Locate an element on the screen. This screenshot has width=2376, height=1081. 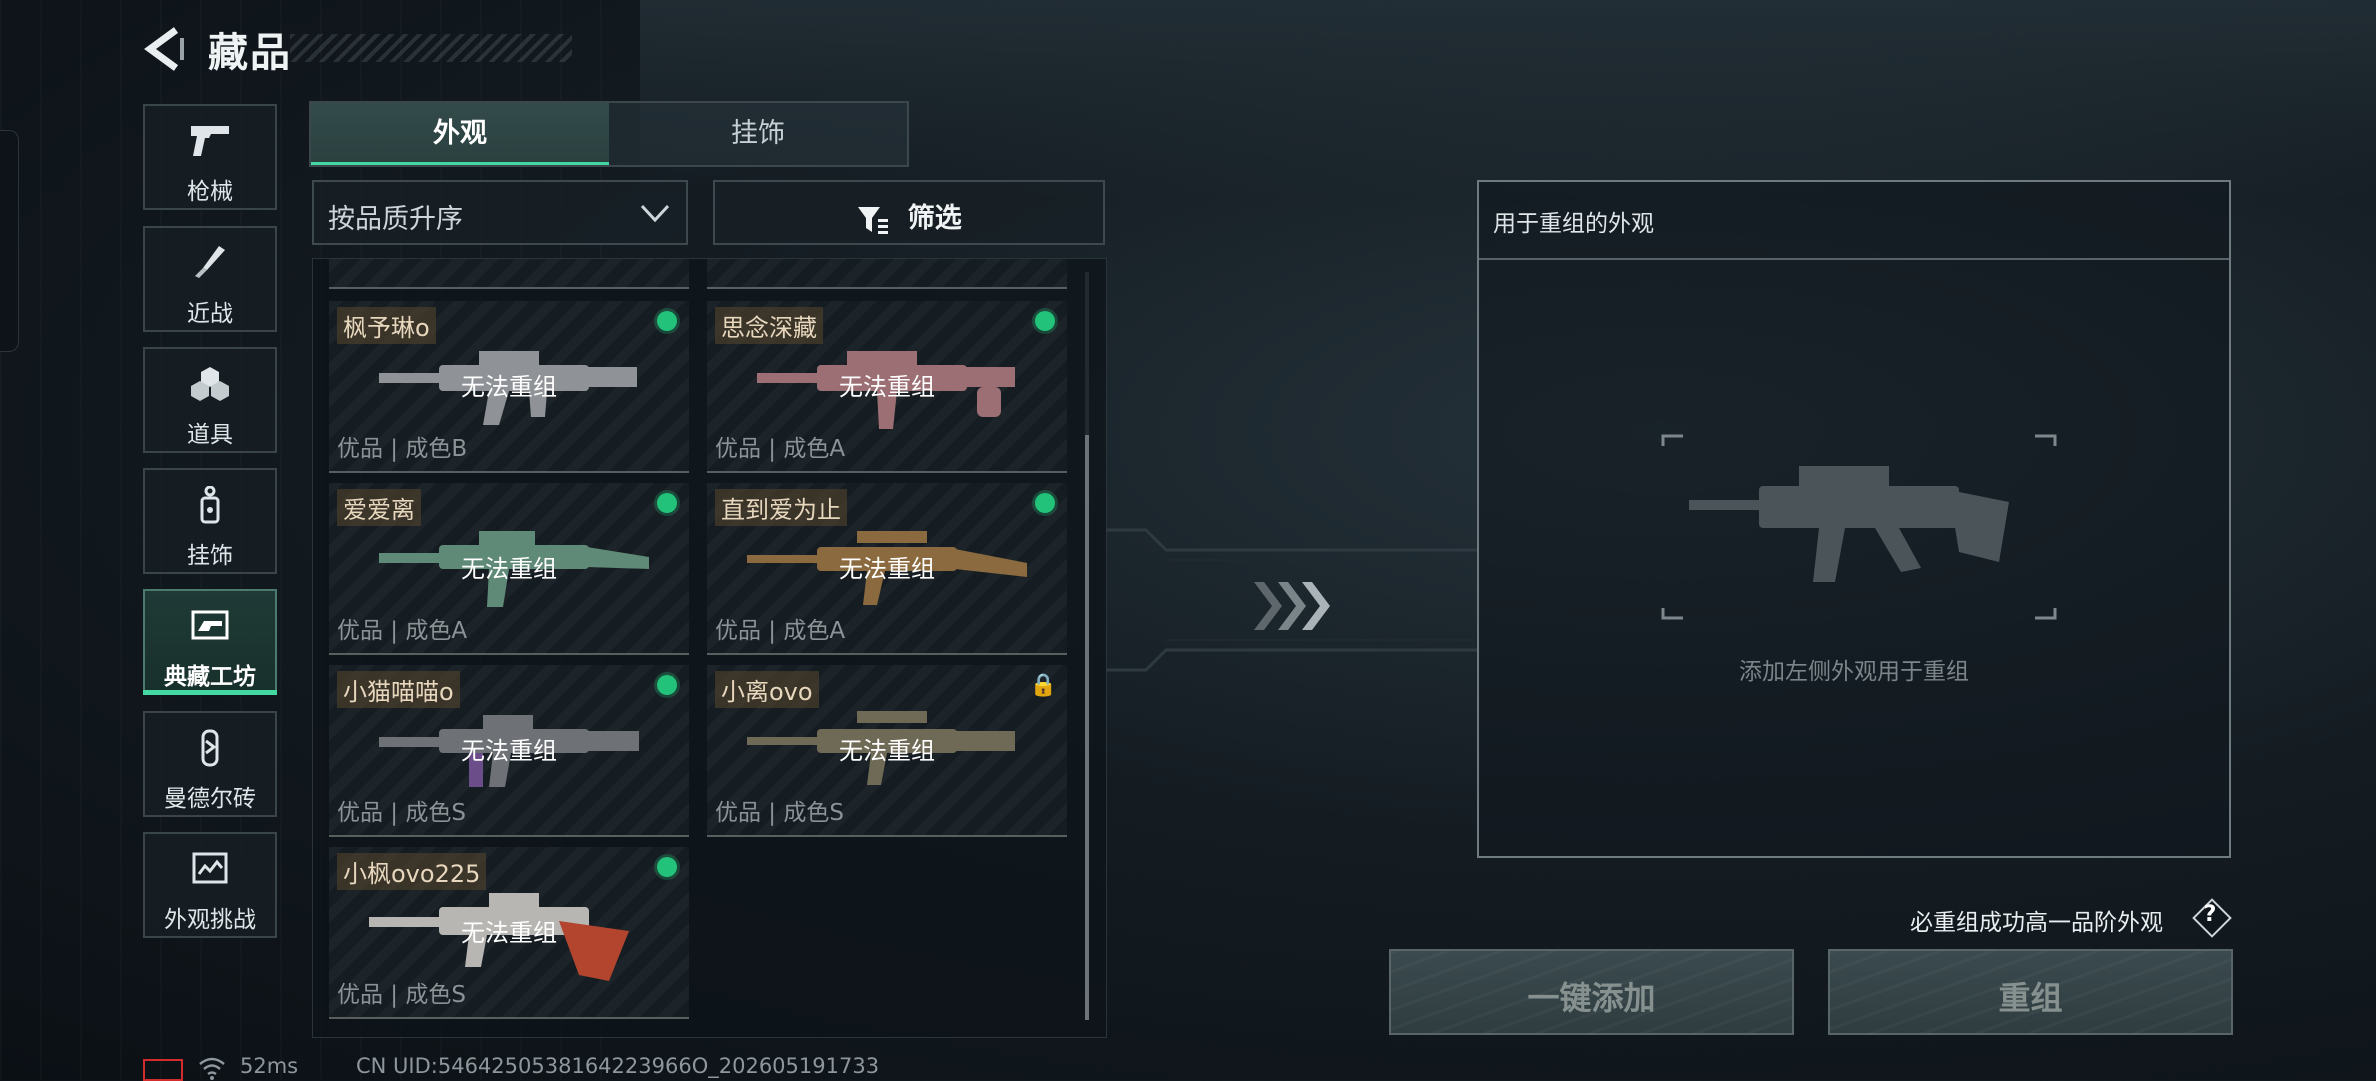
skin-owner-name: 小离ovo is located at coordinates (767, 689).